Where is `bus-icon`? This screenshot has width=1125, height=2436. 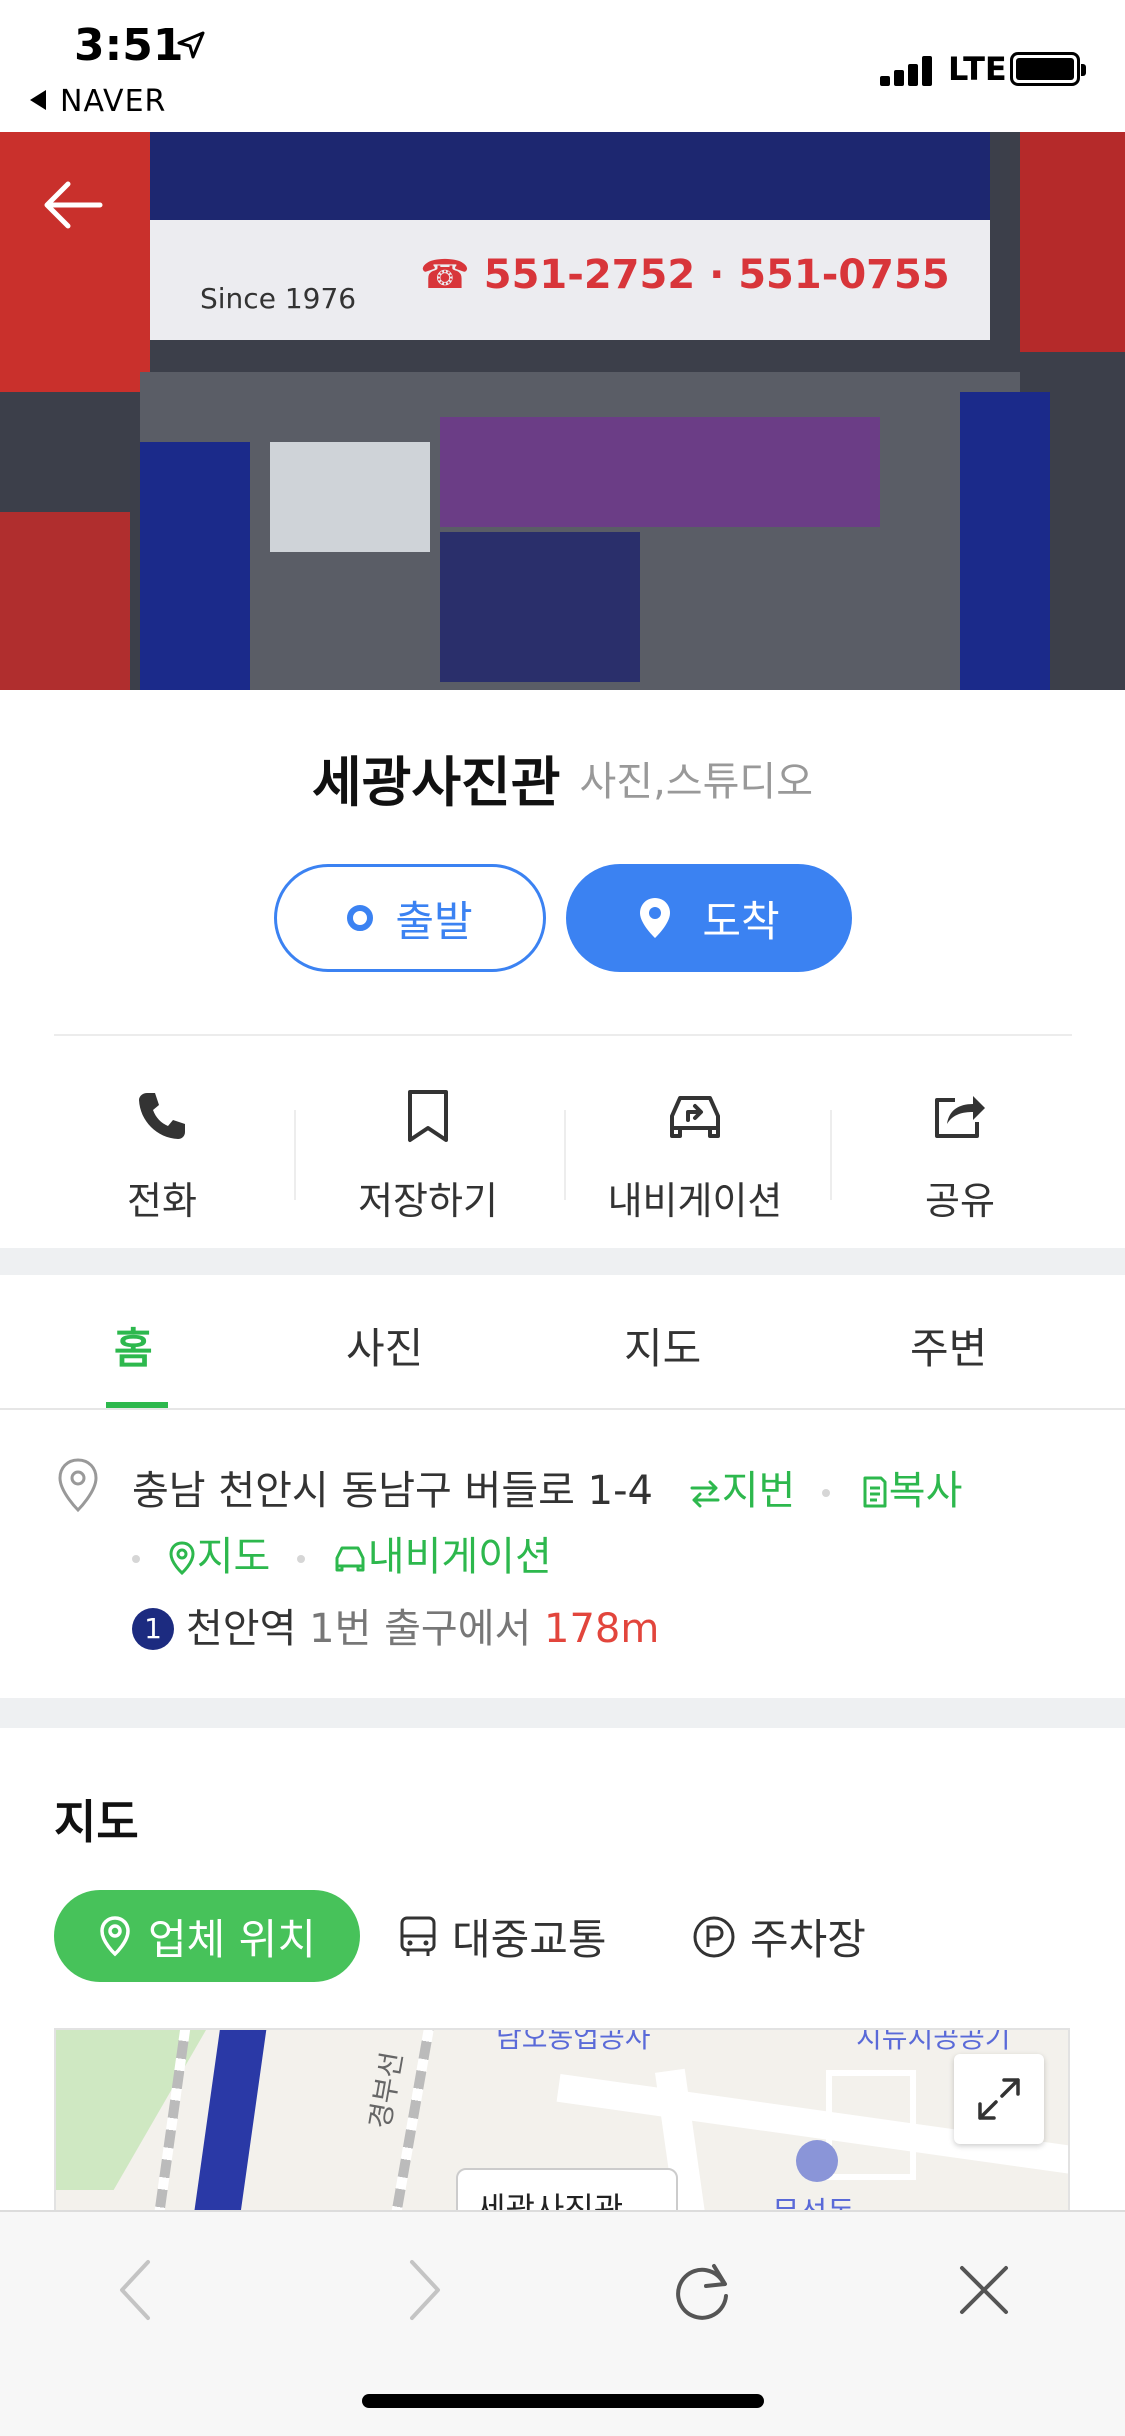
bus-icon is located at coordinates (418, 1936).